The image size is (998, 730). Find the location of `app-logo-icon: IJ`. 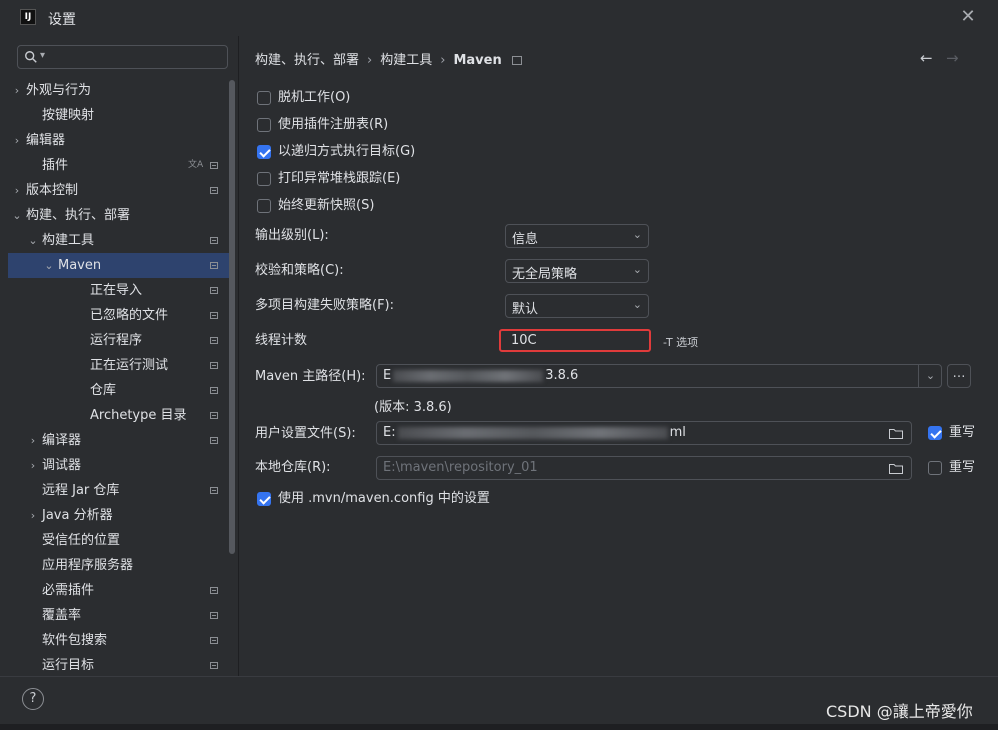

app-logo-icon: IJ is located at coordinates (28, 17).